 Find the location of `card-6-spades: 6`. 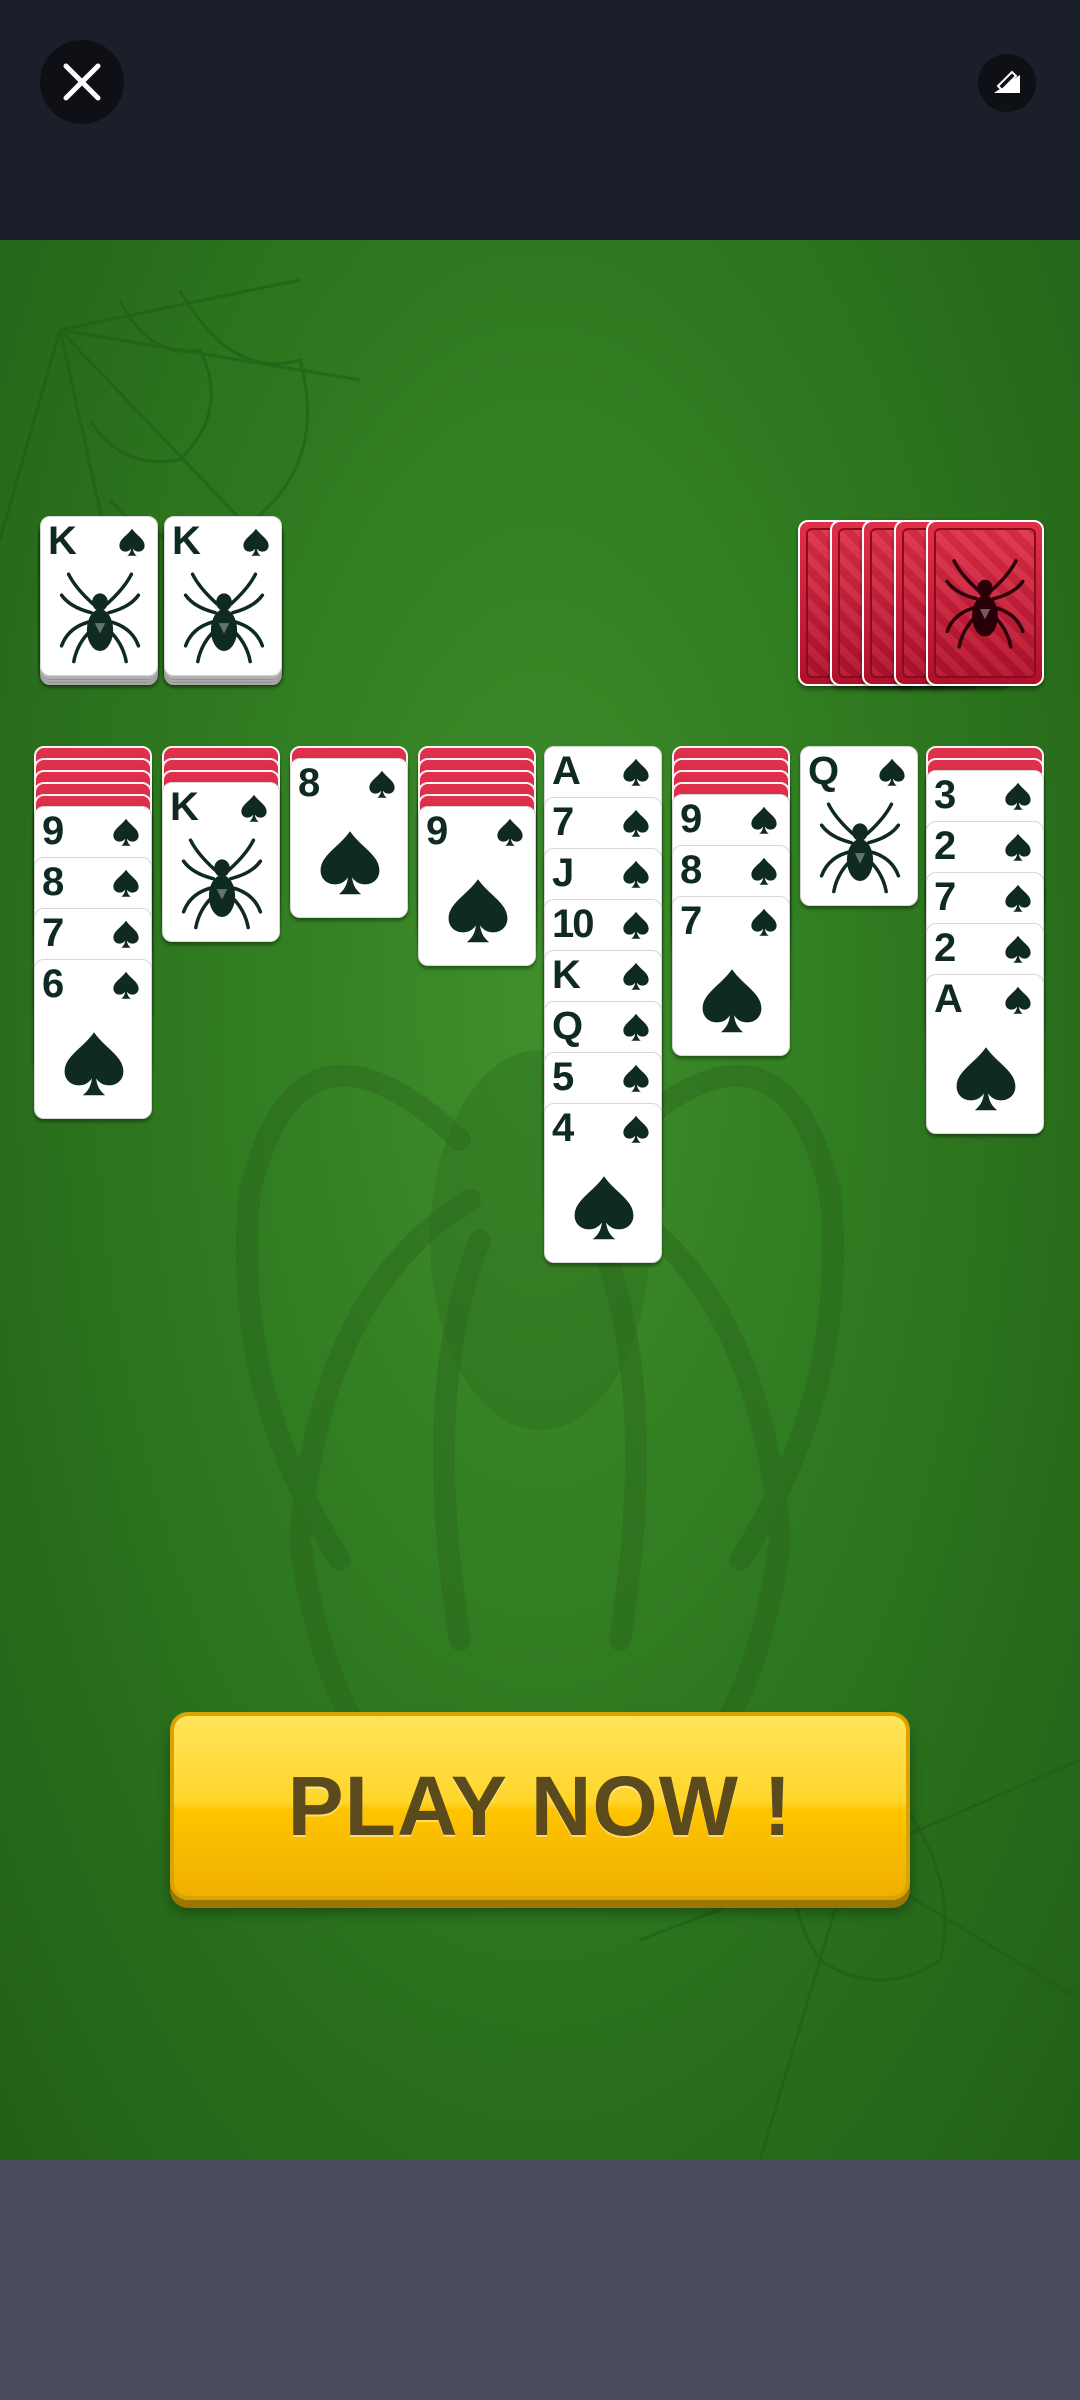

card-6-spades: 6 is located at coordinates (93, 1039).